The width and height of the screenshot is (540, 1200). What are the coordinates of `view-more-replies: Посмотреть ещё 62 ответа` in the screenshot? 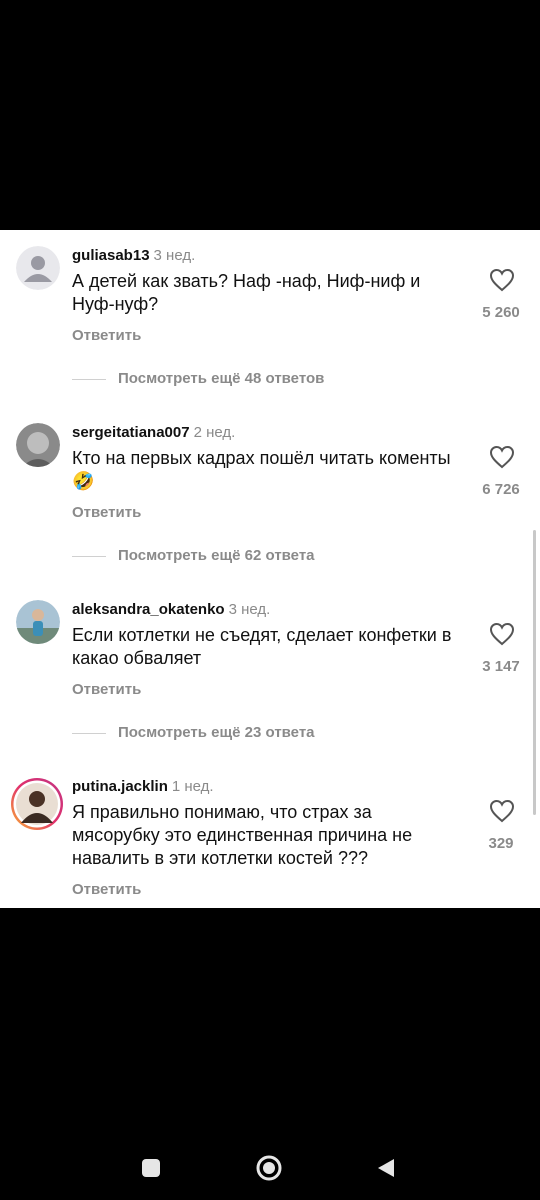 It's located at (193, 555).